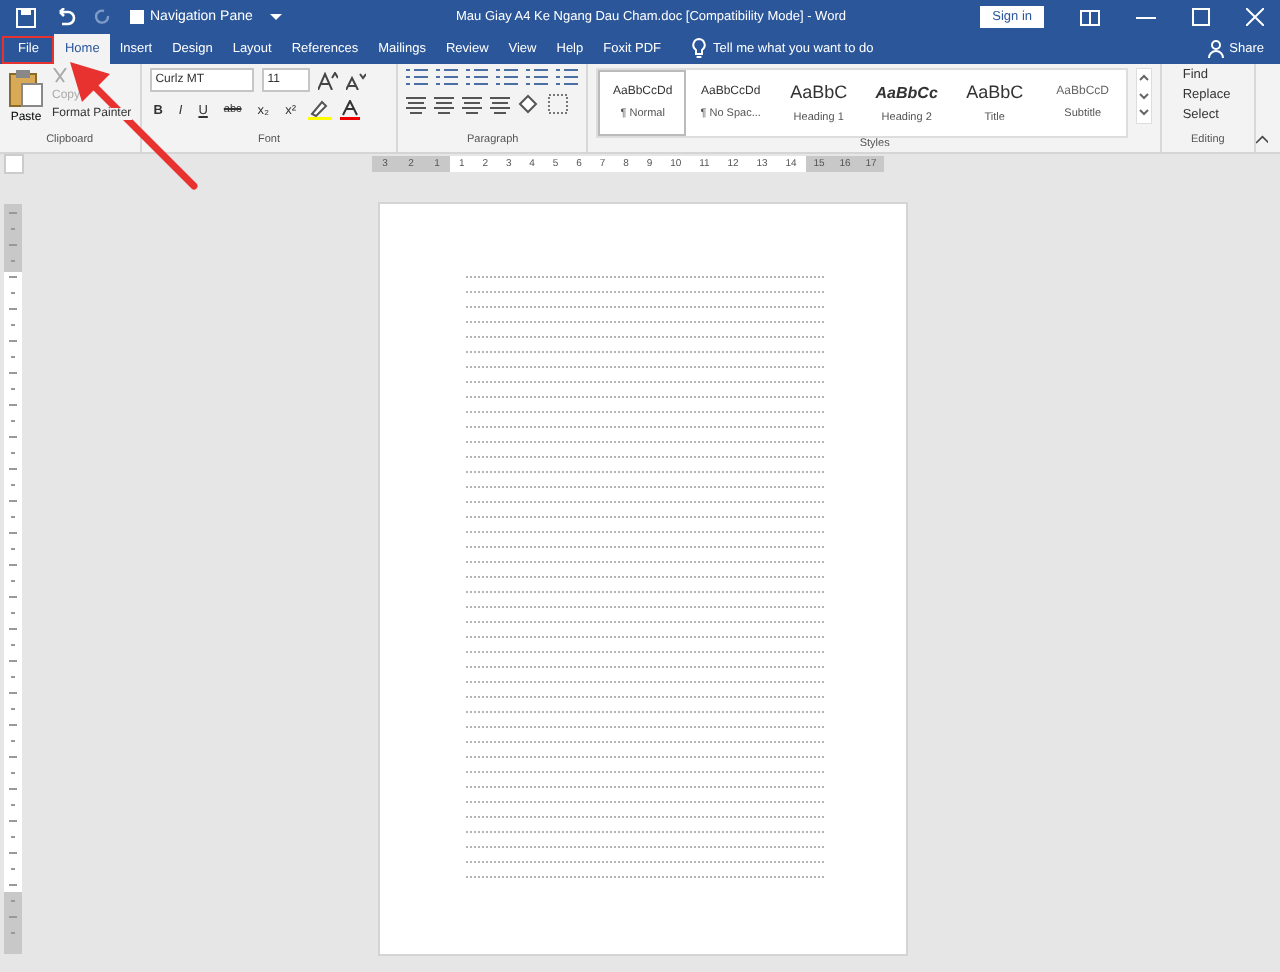 The height and width of the screenshot is (972, 1280). I want to click on vertical-ruler, so click(13, 579).